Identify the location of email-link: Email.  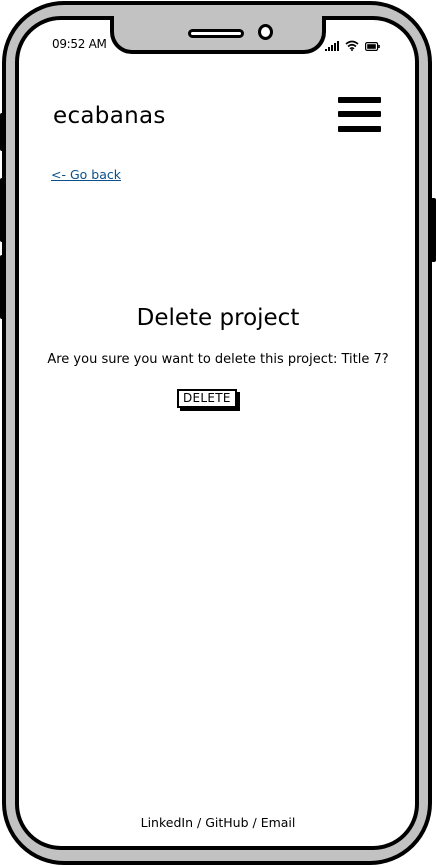
(278, 822).